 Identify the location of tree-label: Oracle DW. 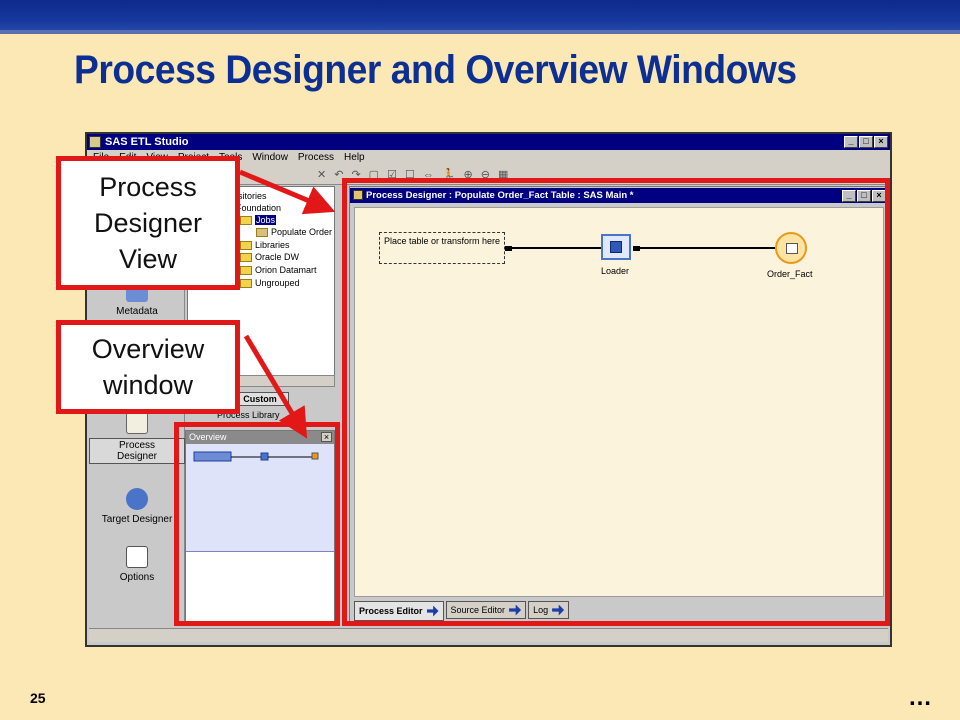
(277, 257).